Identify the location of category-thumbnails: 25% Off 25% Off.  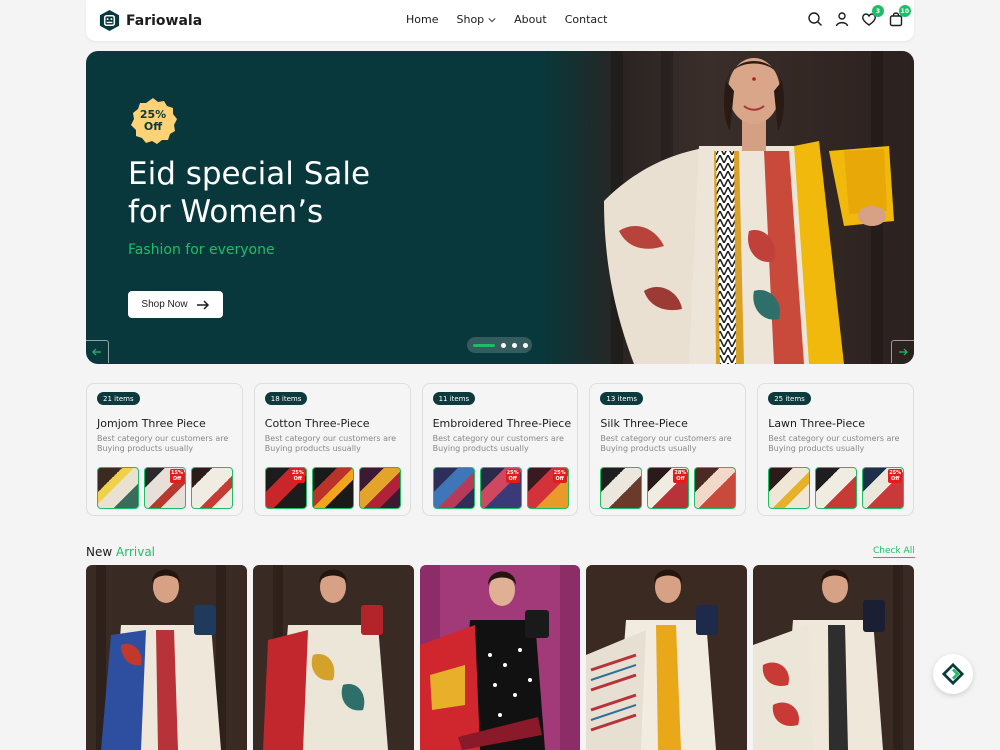
(500, 488).